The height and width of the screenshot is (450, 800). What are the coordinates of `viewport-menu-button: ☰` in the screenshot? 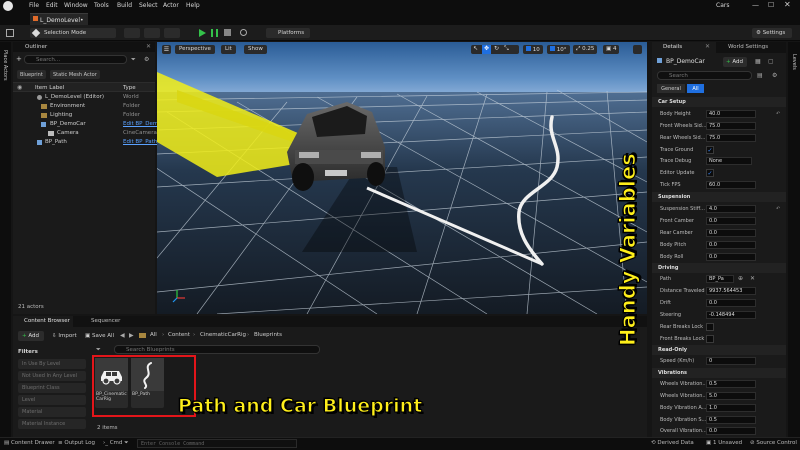 It's located at (166, 49).